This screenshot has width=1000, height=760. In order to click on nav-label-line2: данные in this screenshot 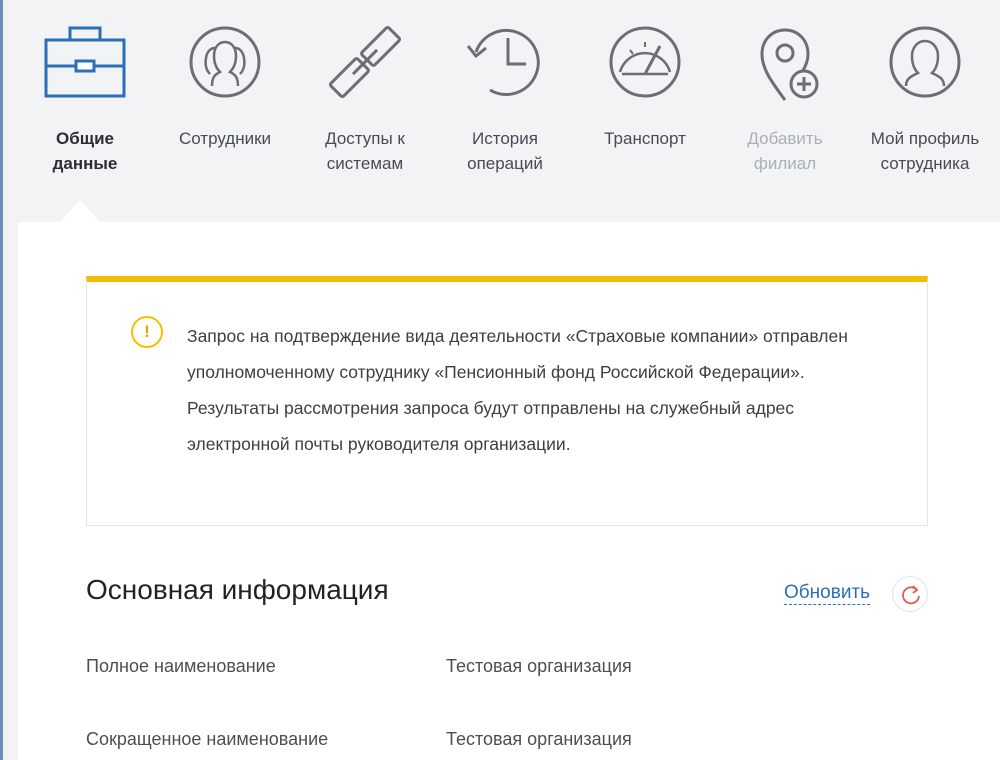, I will do `click(85, 163)`.